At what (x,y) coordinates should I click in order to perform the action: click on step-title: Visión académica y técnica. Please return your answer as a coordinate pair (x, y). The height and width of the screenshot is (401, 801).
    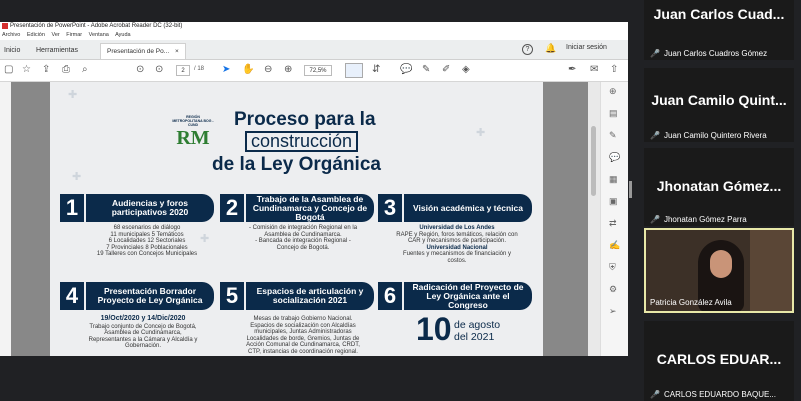
    Looking at the image, I should click on (468, 208).